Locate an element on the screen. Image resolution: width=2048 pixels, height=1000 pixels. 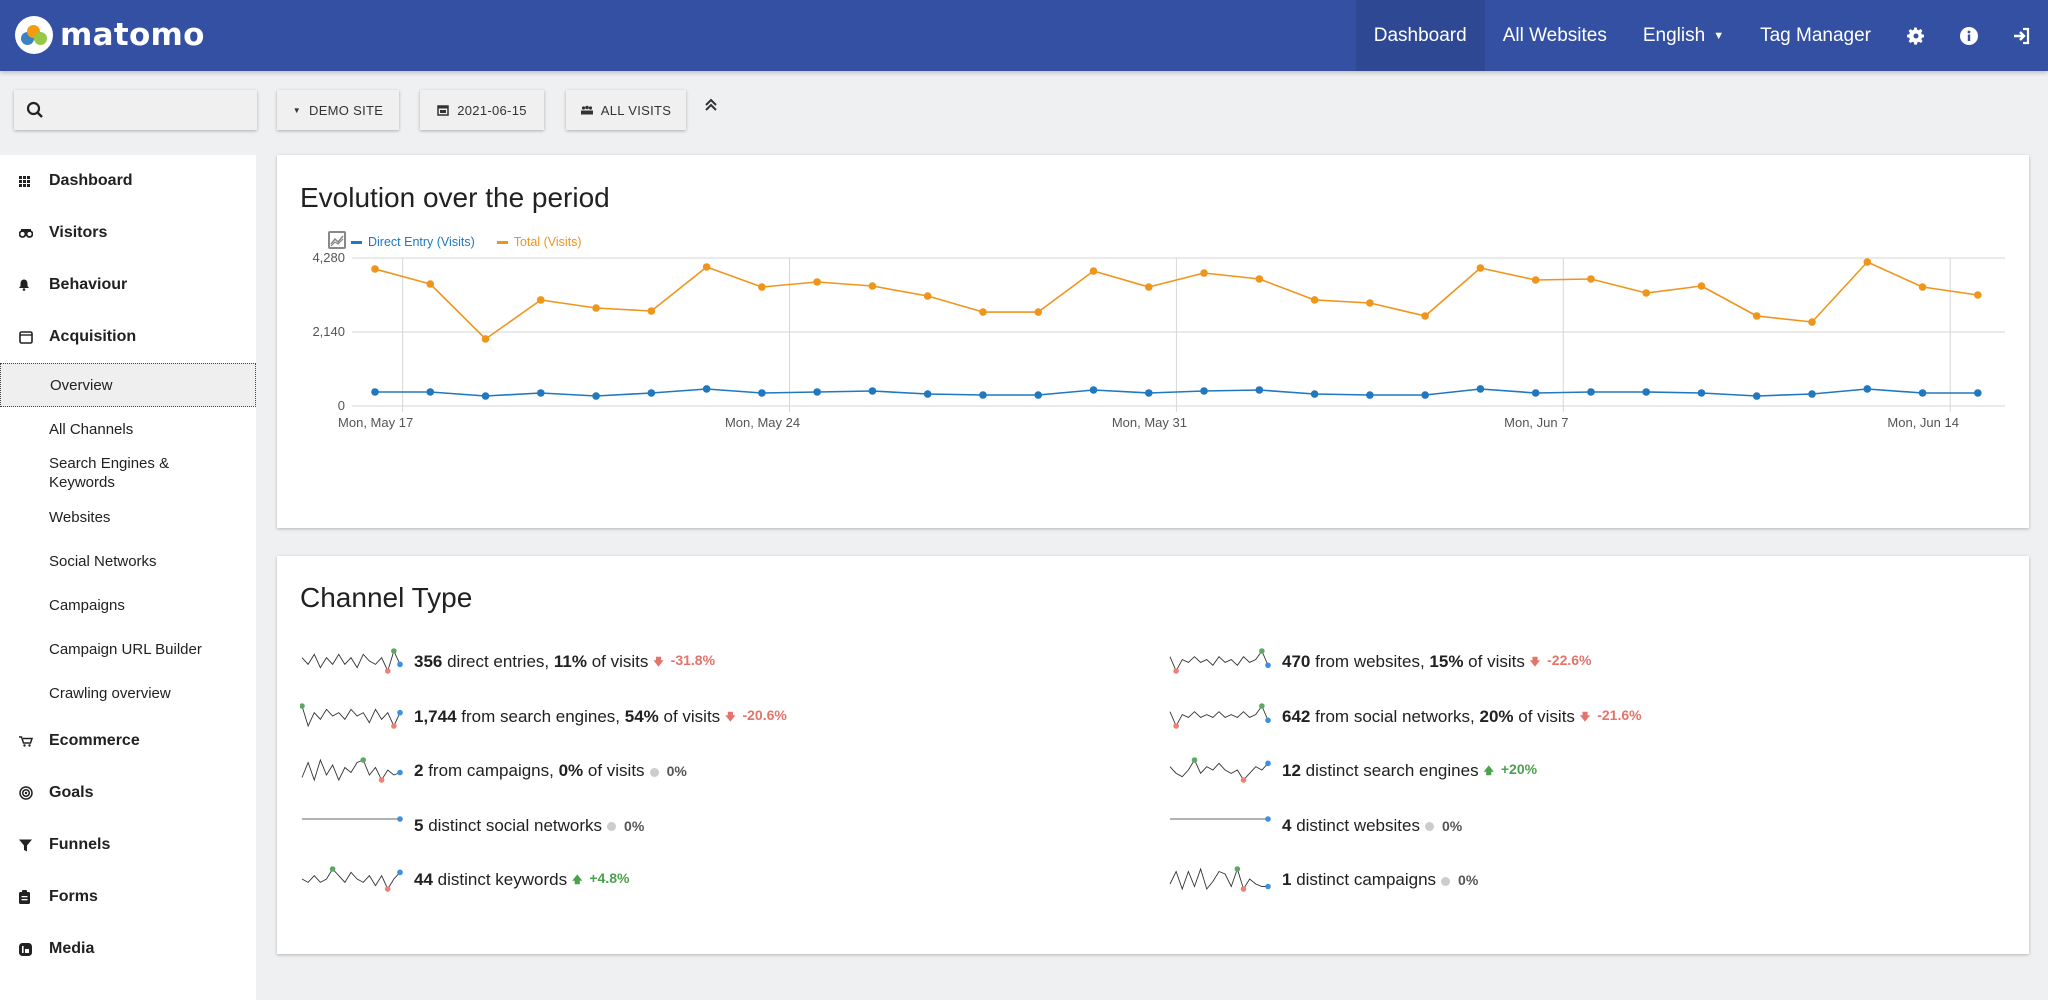
sidebar-item-behaviour: Behaviour is located at coordinates (128, 285).